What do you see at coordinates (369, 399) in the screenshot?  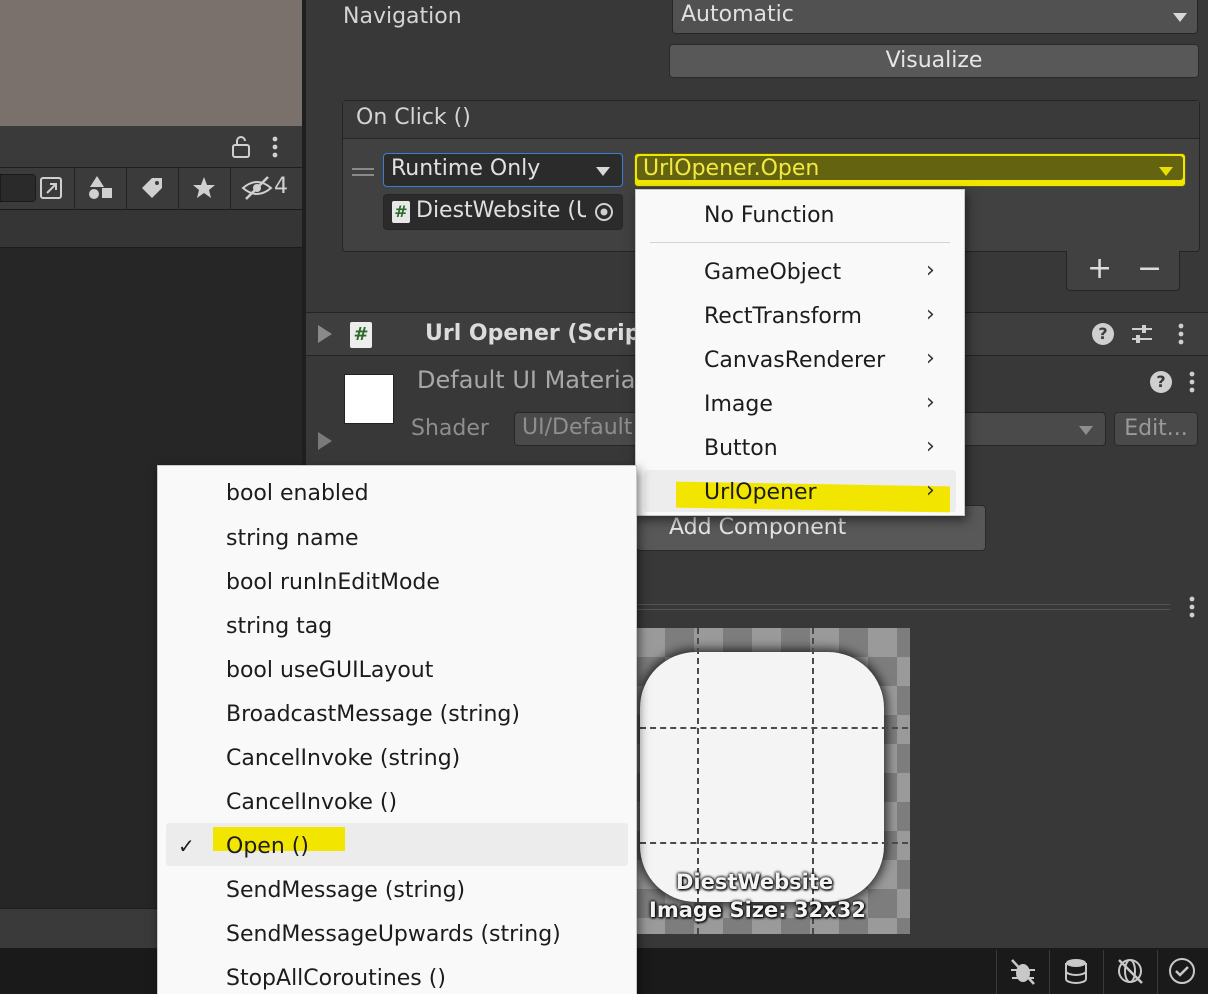 I see `material-swatch` at bounding box center [369, 399].